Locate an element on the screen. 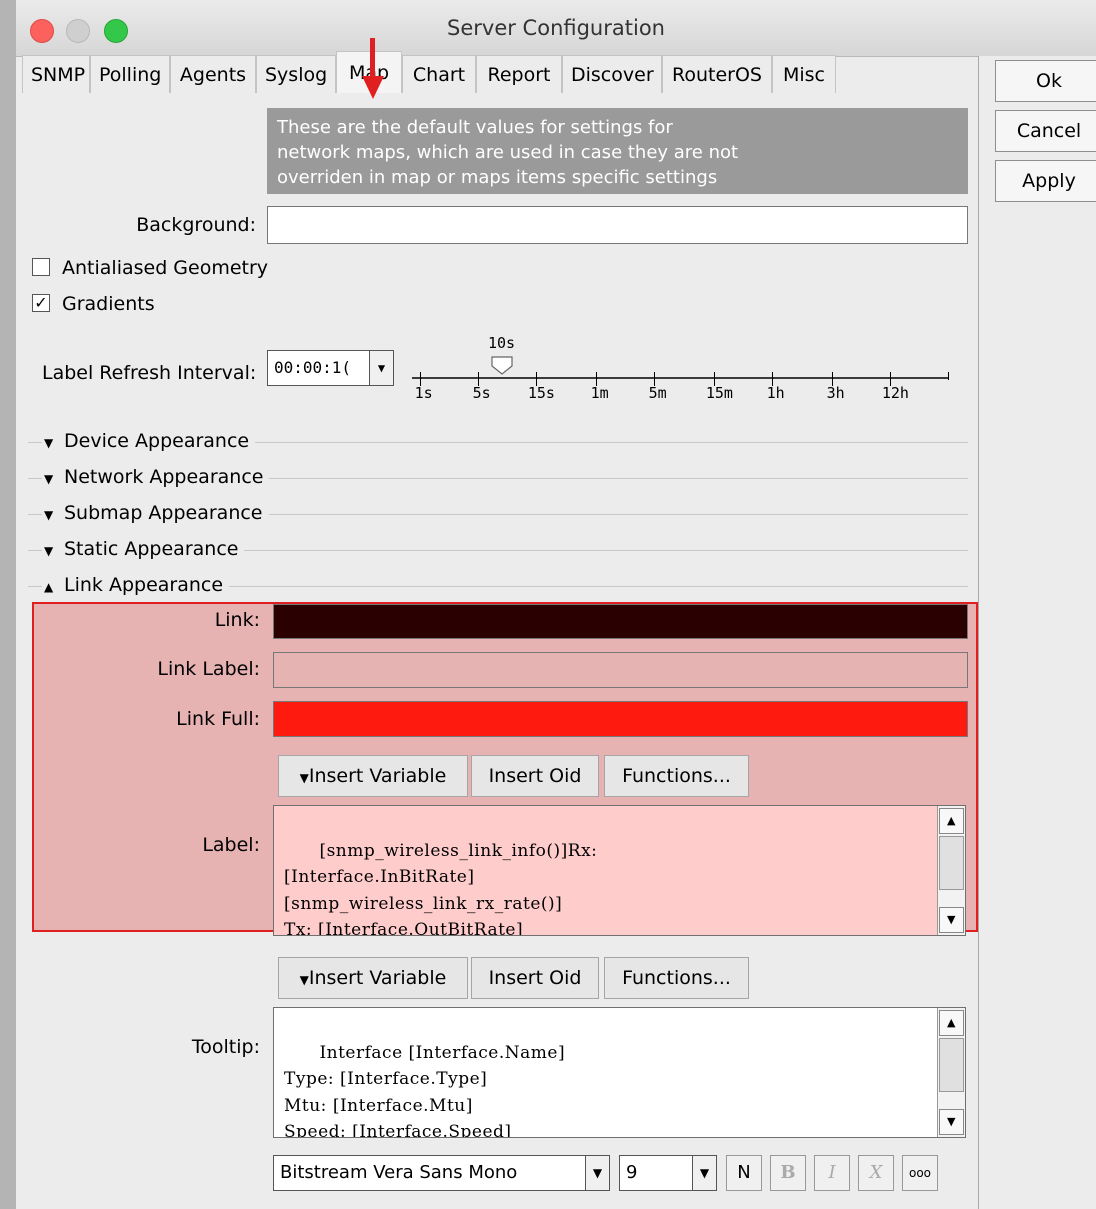 This screenshot has height=1209, width=1096. slider-current-value: 10s is located at coordinates (502, 343).